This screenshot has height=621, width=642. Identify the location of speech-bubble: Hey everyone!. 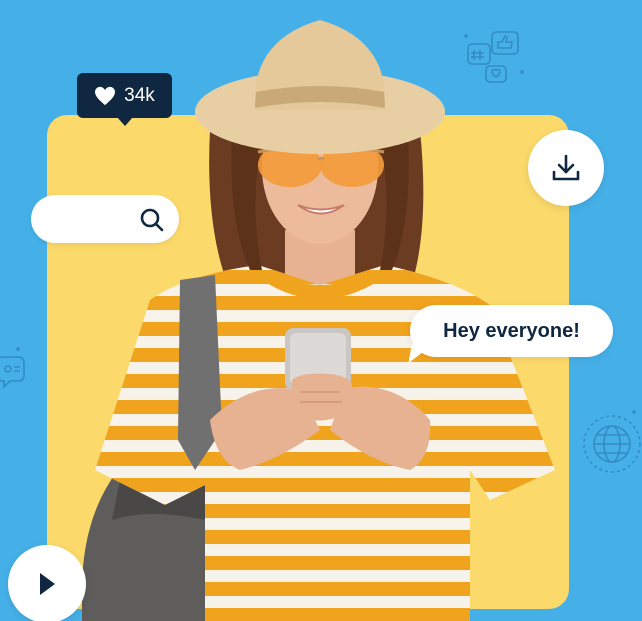
(511, 331).